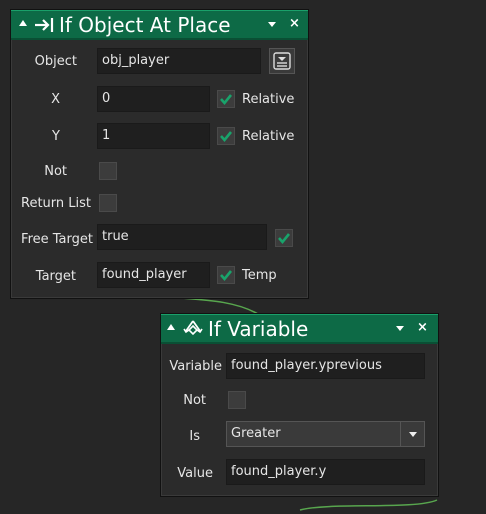 This screenshot has width=486, height=514. Describe the element at coordinates (153, 136) in the screenshot. I see `y-field: 1` at that location.